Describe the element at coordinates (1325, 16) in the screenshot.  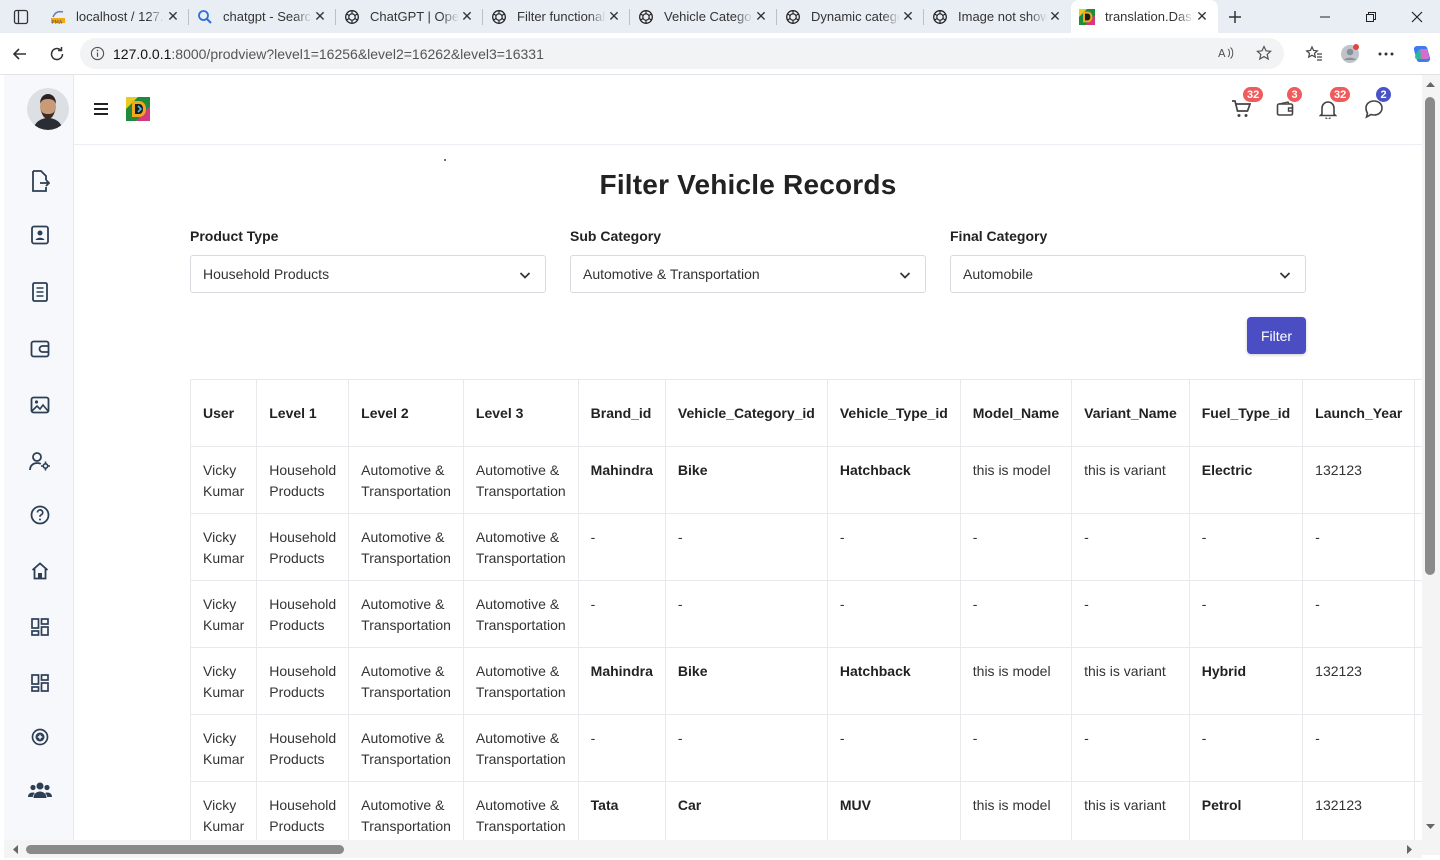
I see `minimize-icon` at that location.